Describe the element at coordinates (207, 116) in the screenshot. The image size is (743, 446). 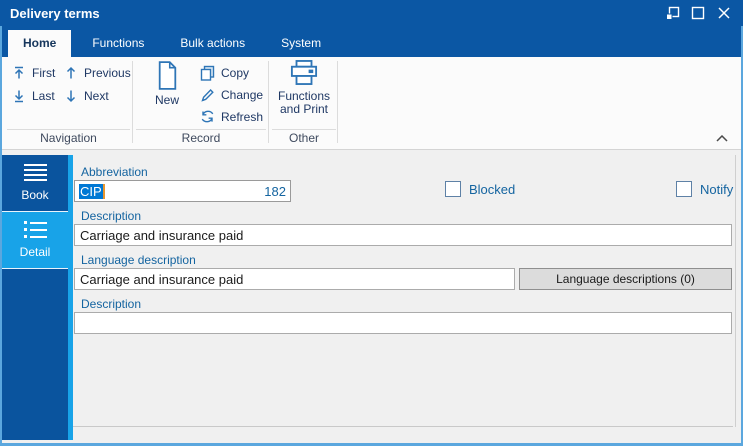
I see `refresh-icon` at that location.